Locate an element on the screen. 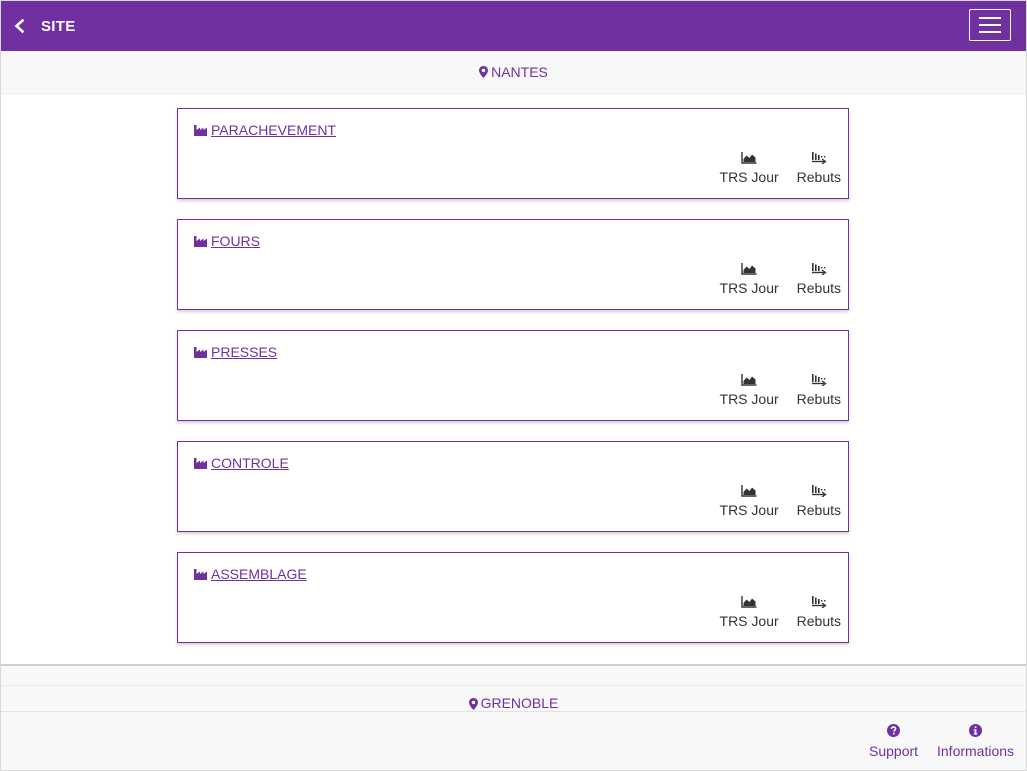 The height and width of the screenshot is (771, 1027). workshop-card-presses: PRESSES TRS Jour Rebuts is located at coordinates (513, 375).